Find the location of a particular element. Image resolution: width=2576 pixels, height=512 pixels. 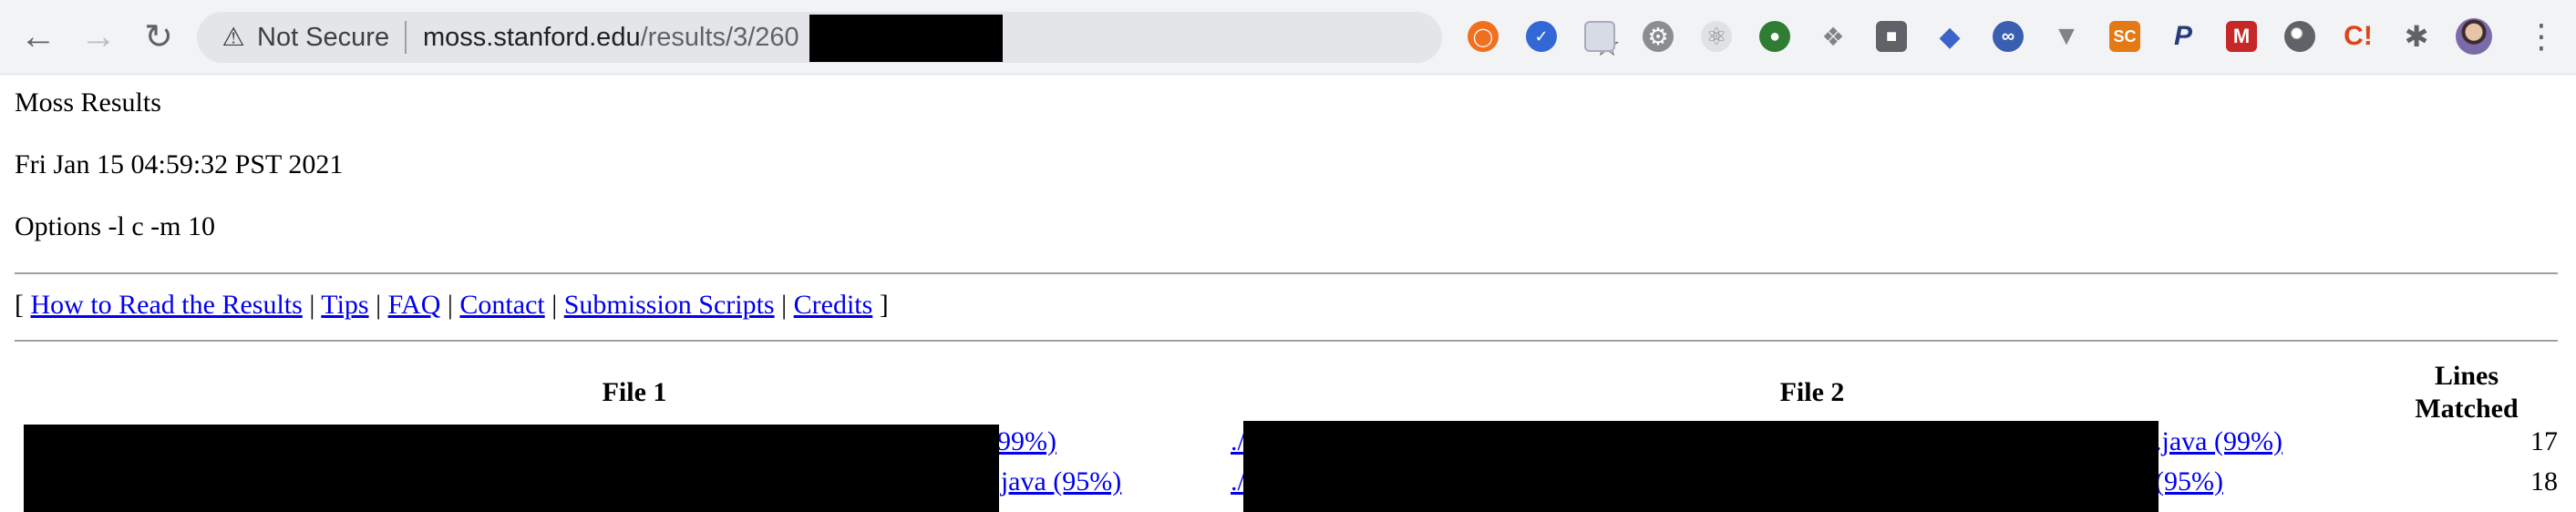

ext-sc-label: SC is located at coordinates (2125, 36).